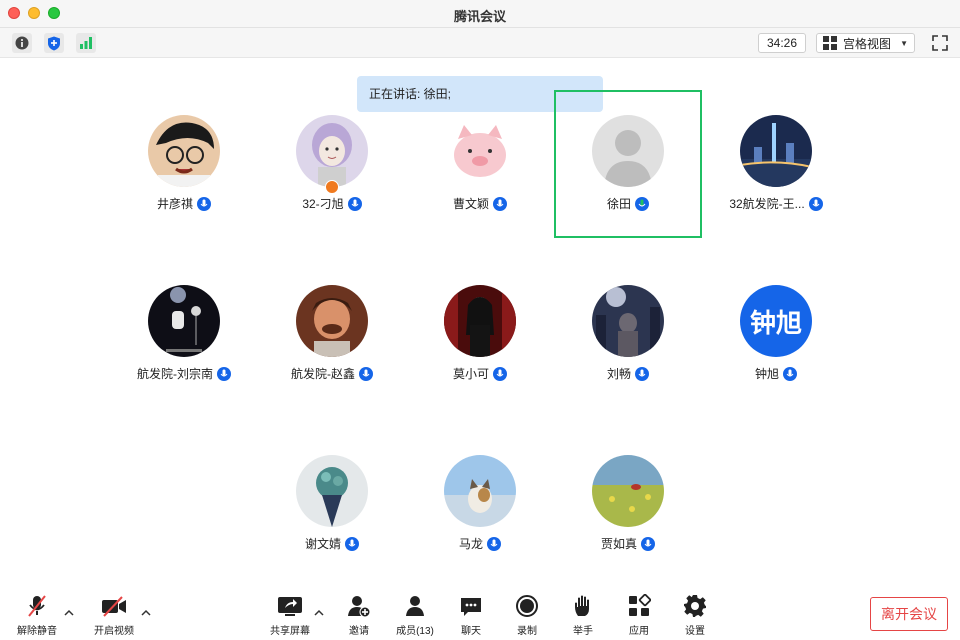 This screenshot has height=640, width=960. I want to click on raise-hand-button: 举手, so click(583, 615).